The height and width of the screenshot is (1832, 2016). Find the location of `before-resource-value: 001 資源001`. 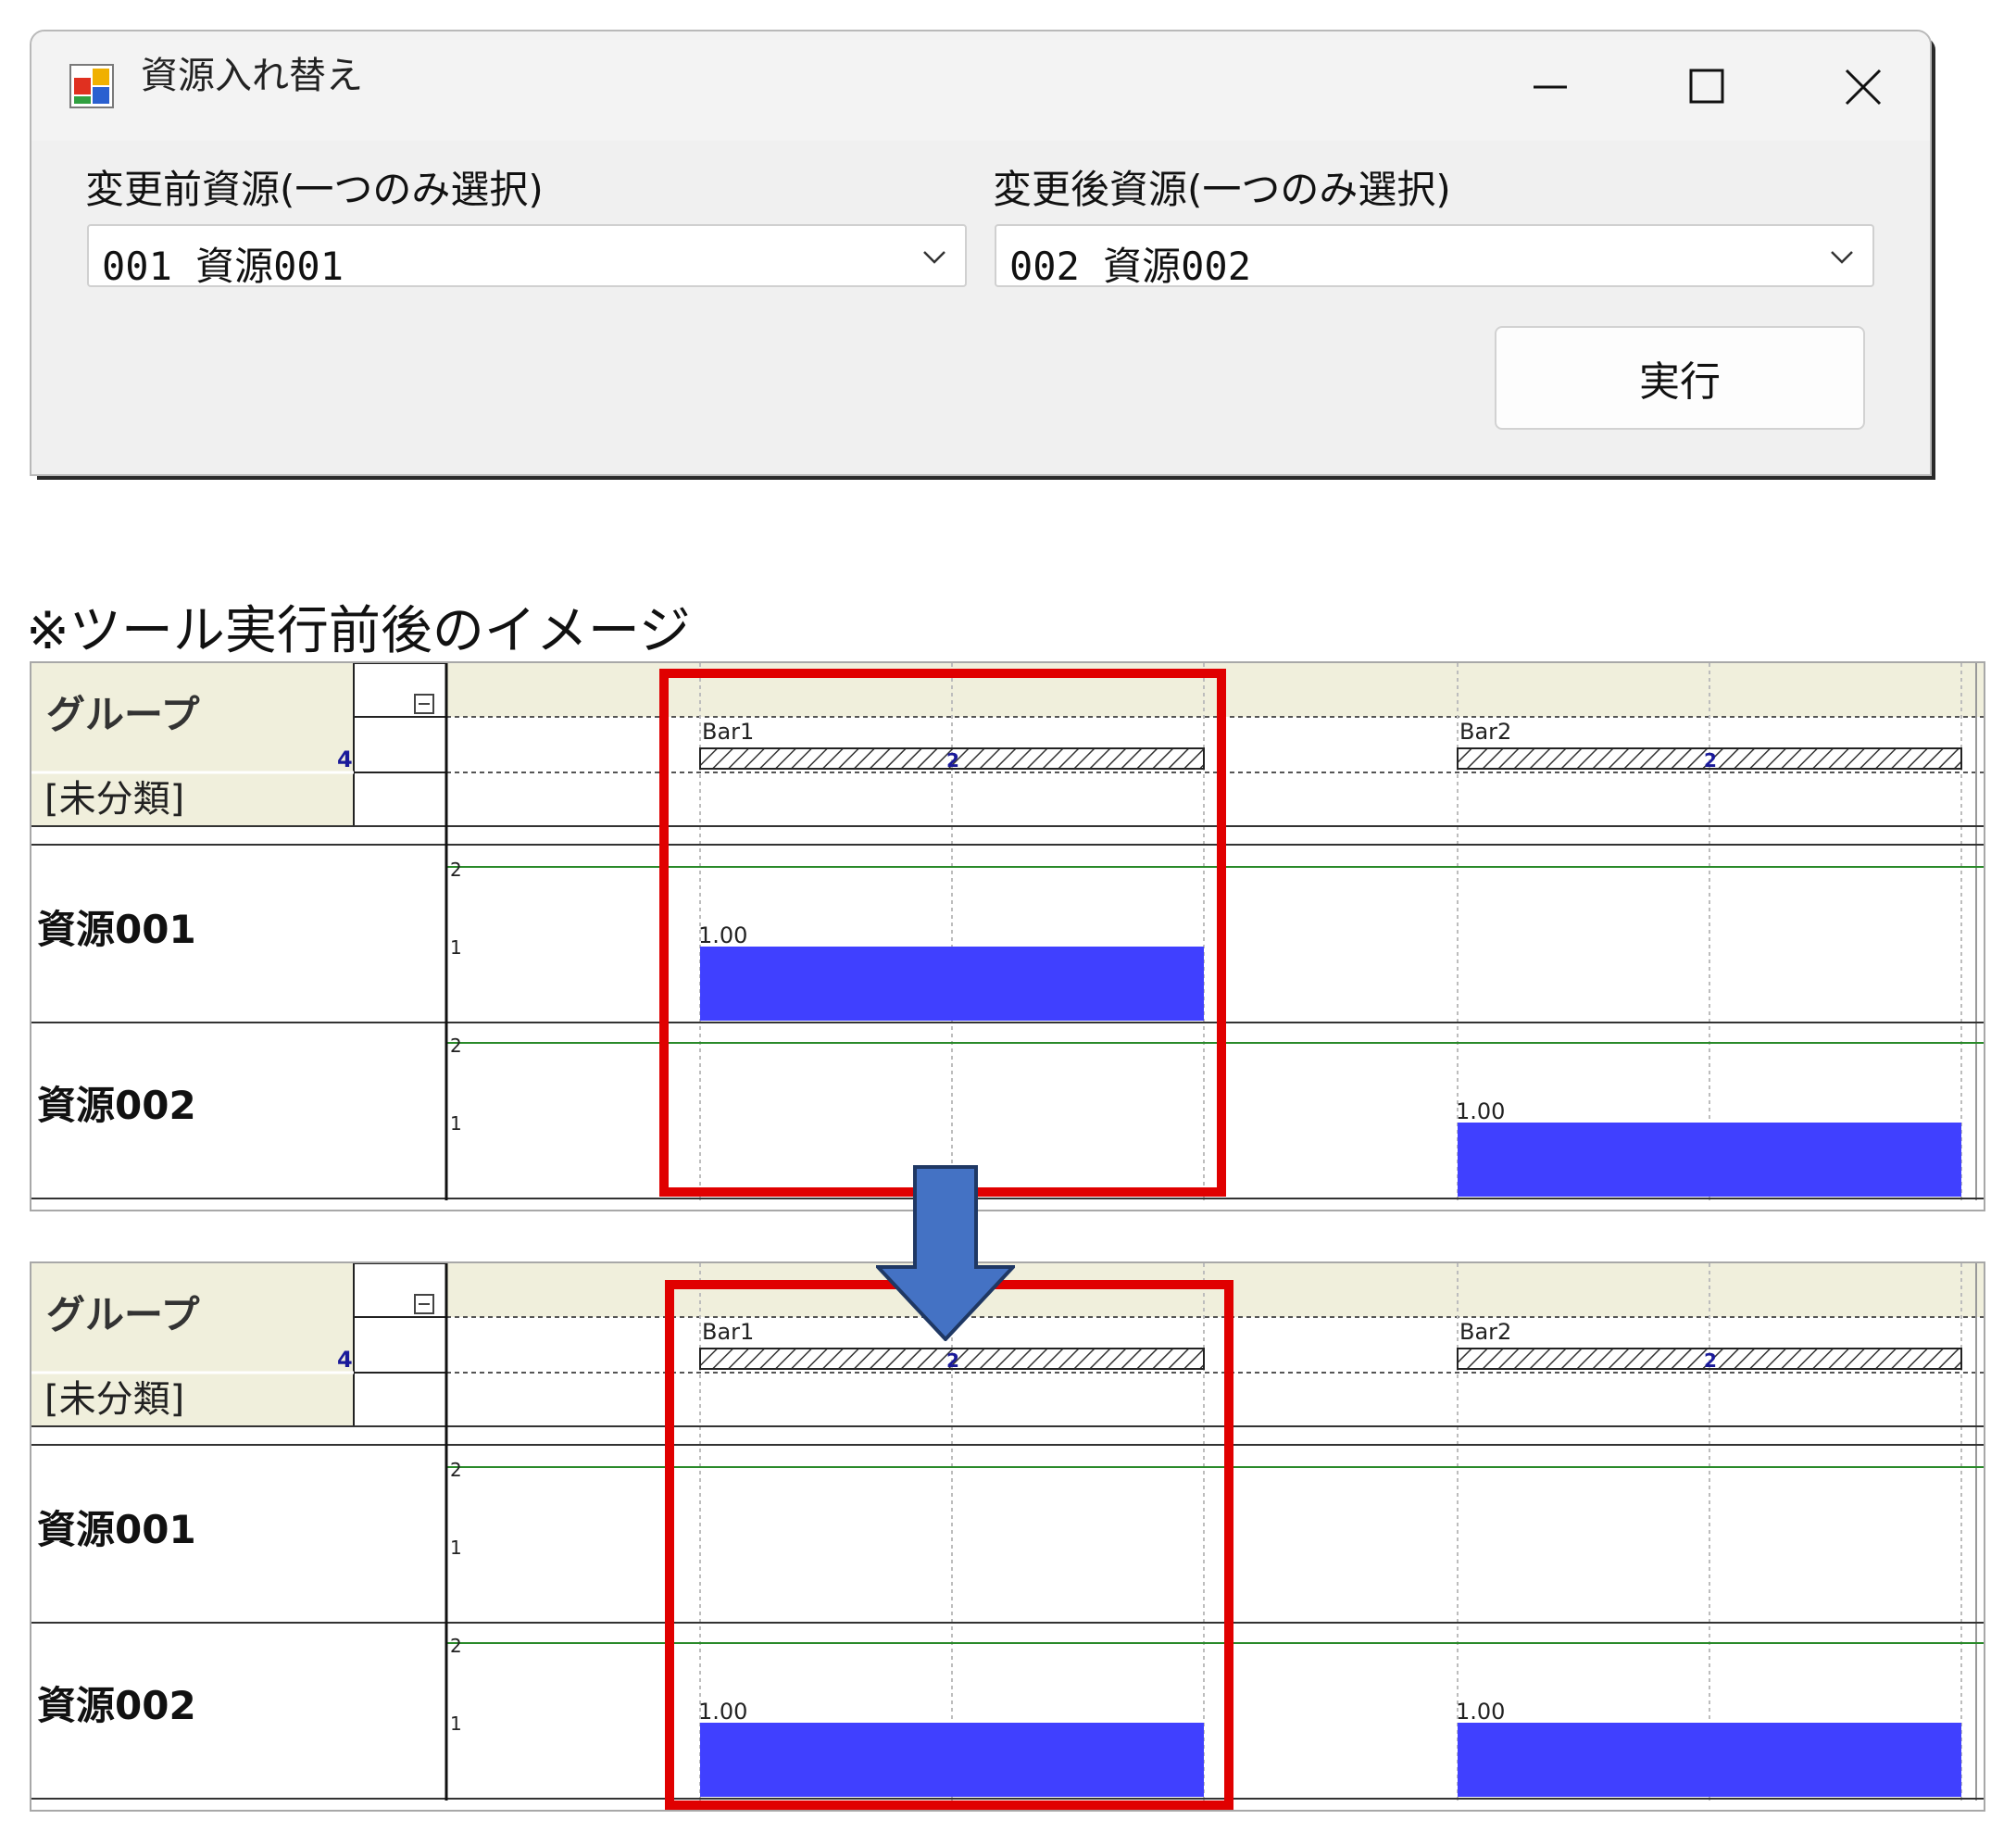

before-resource-value: 001 資源001 is located at coordinates (223, 266).